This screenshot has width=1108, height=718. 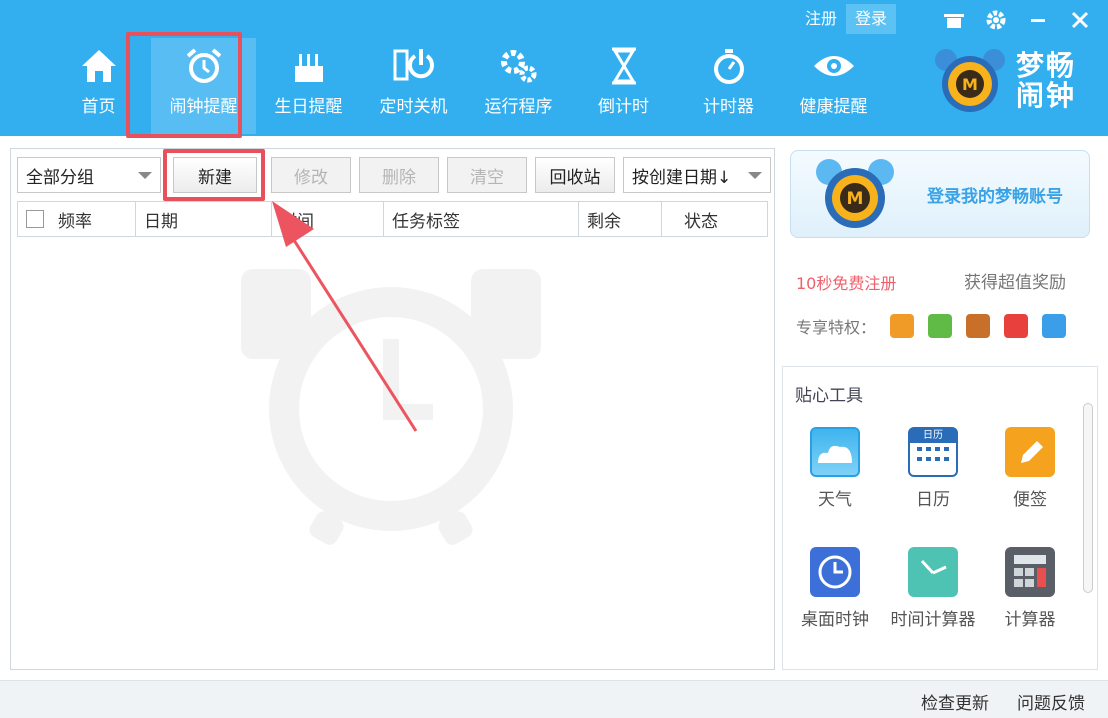 What do you see at coordinates (834, 66) in the screenshot?
I see `eye-icon` at bounding box center [834, 66].